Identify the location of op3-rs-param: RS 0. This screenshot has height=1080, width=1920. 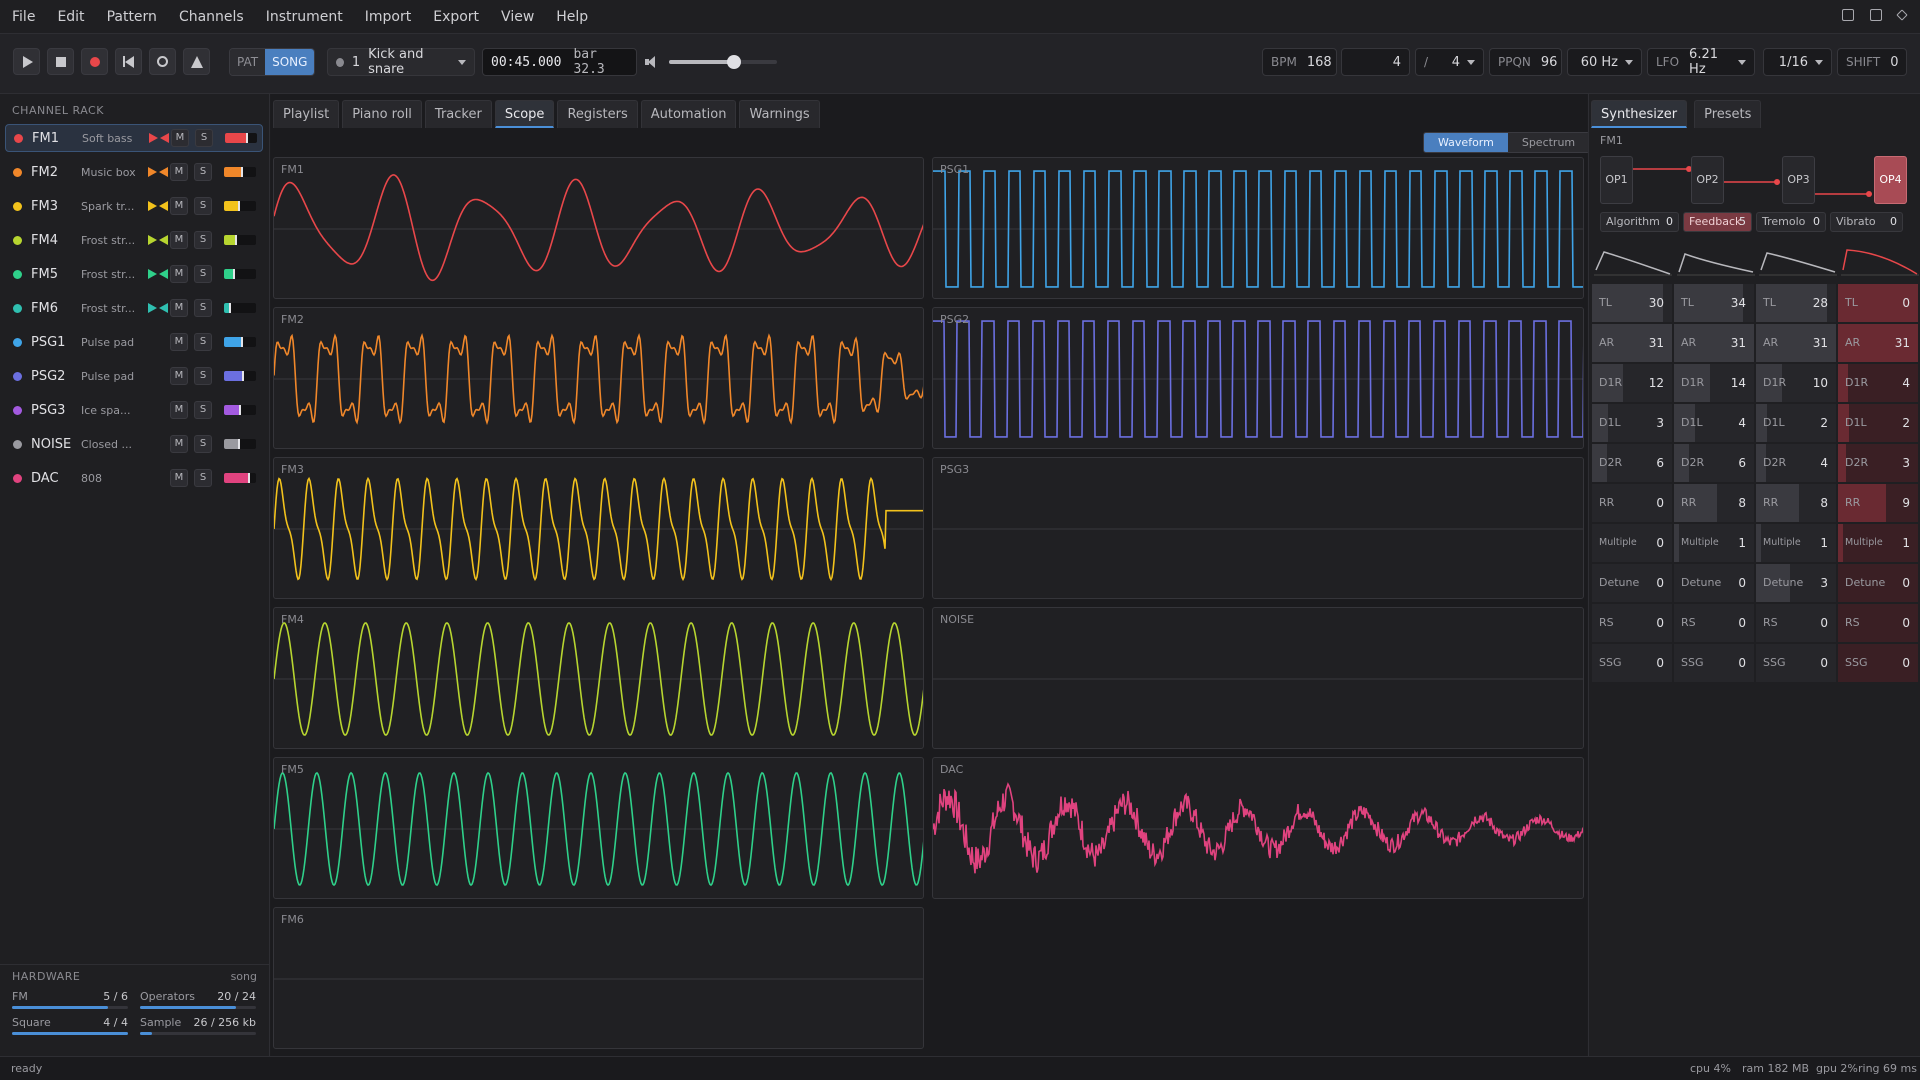
(1796, 623).